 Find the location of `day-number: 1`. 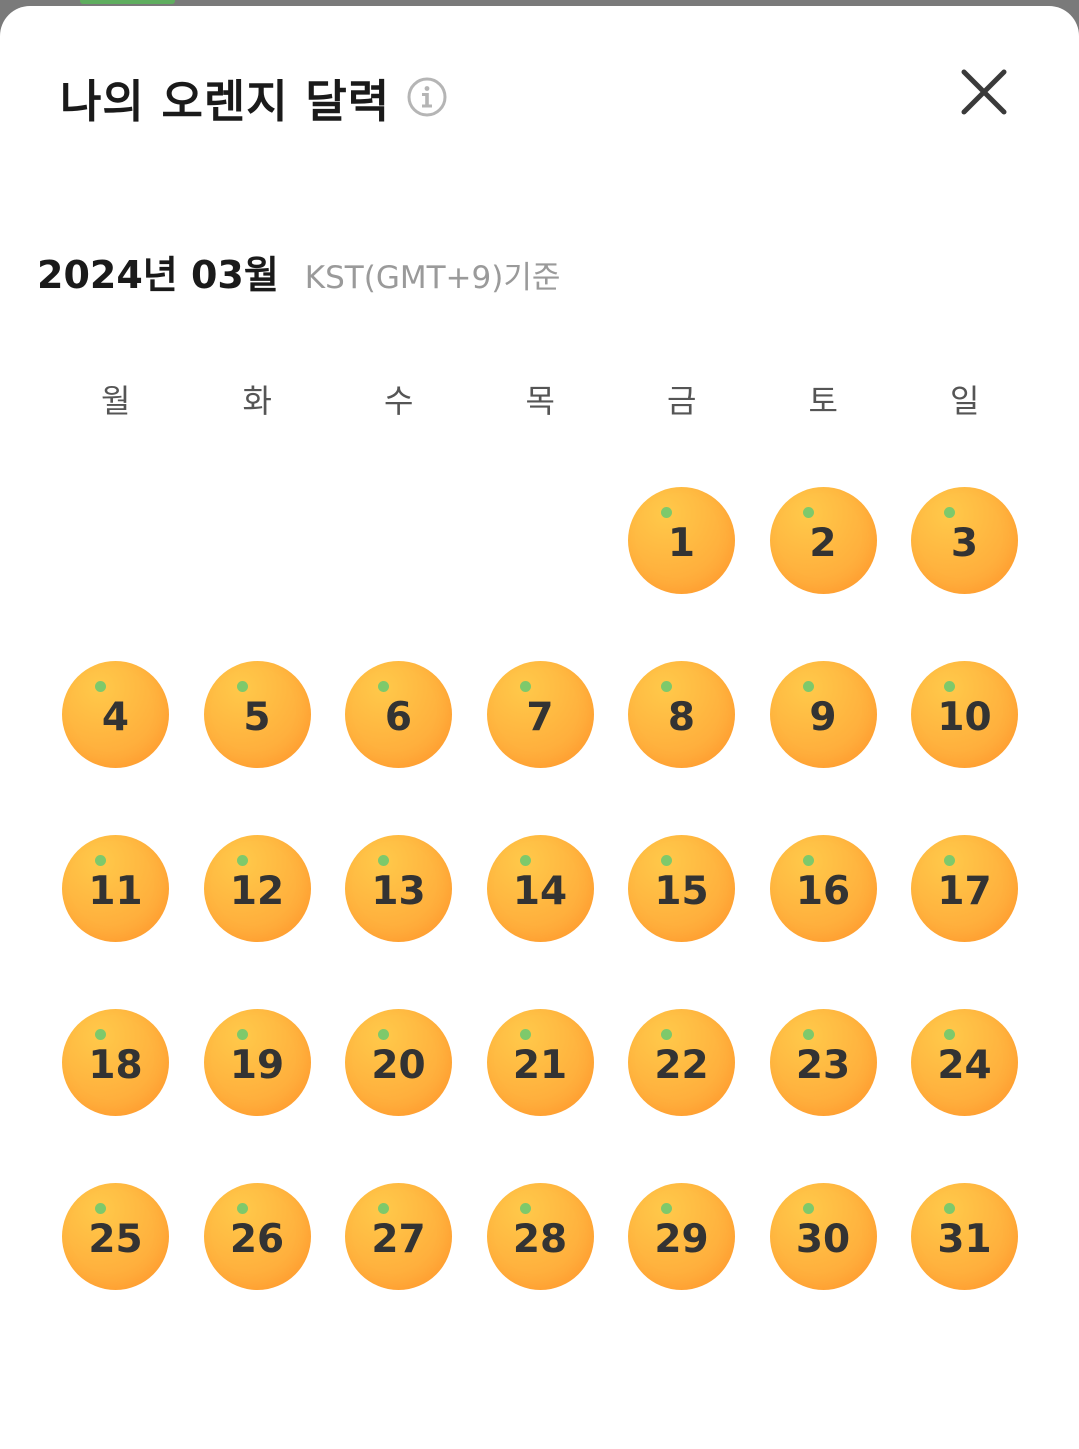

day-number: 1 is located at coordinates (681, 543).